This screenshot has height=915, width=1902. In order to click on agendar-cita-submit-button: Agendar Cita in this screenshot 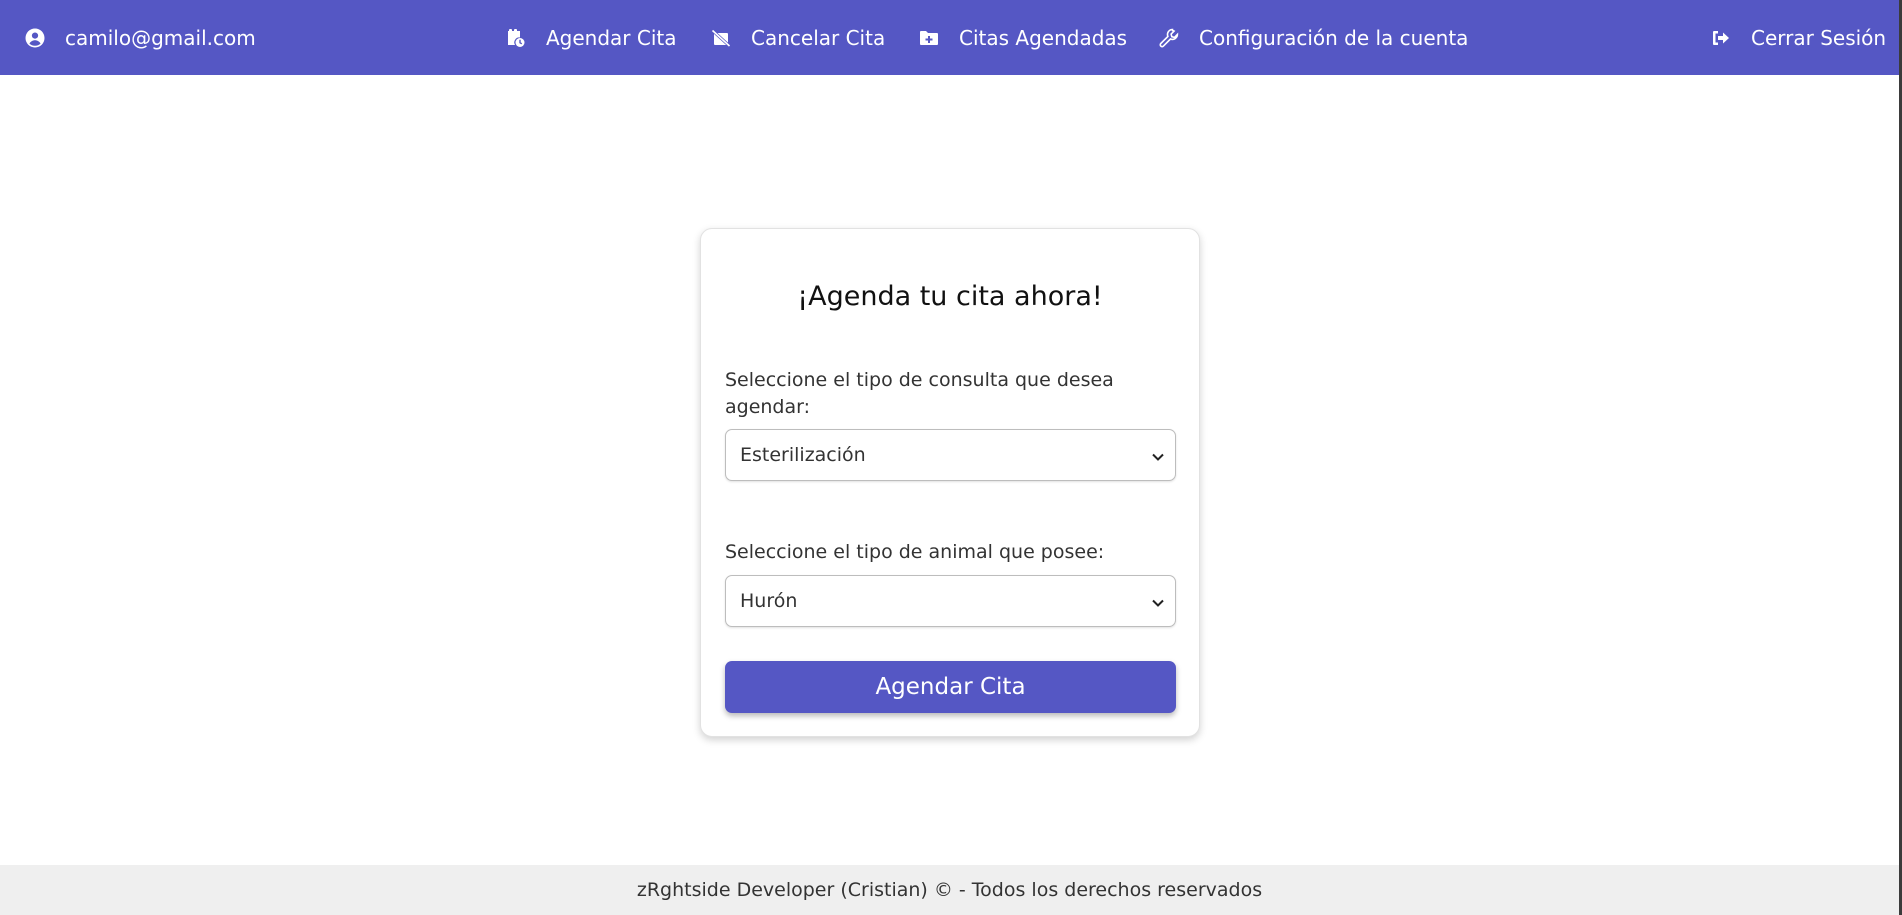, I will do `click(950, 687)`.